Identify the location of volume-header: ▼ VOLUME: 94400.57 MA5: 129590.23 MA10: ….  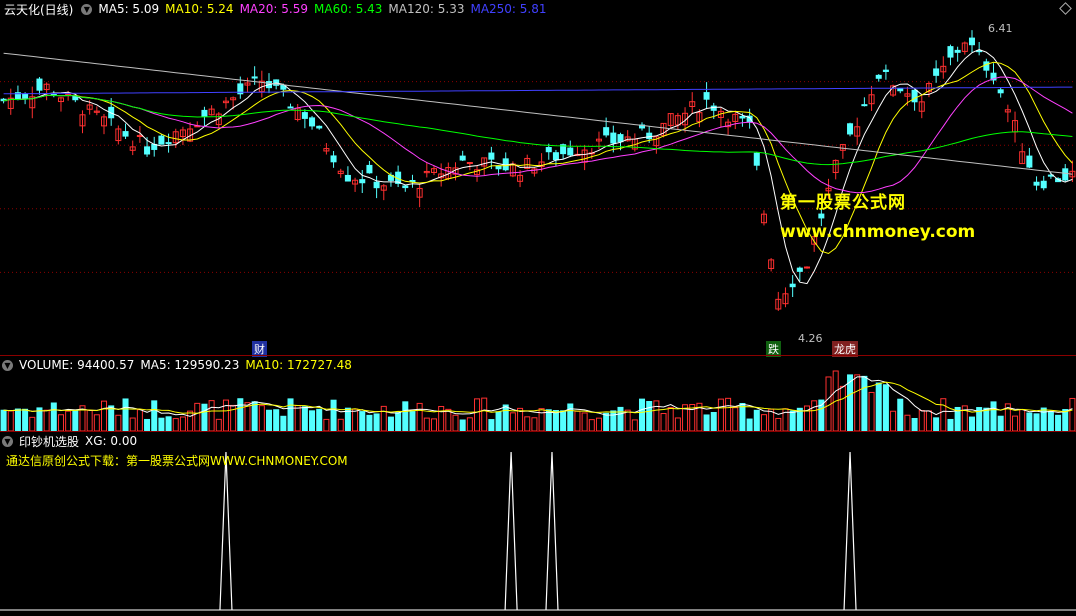
(179, 365).